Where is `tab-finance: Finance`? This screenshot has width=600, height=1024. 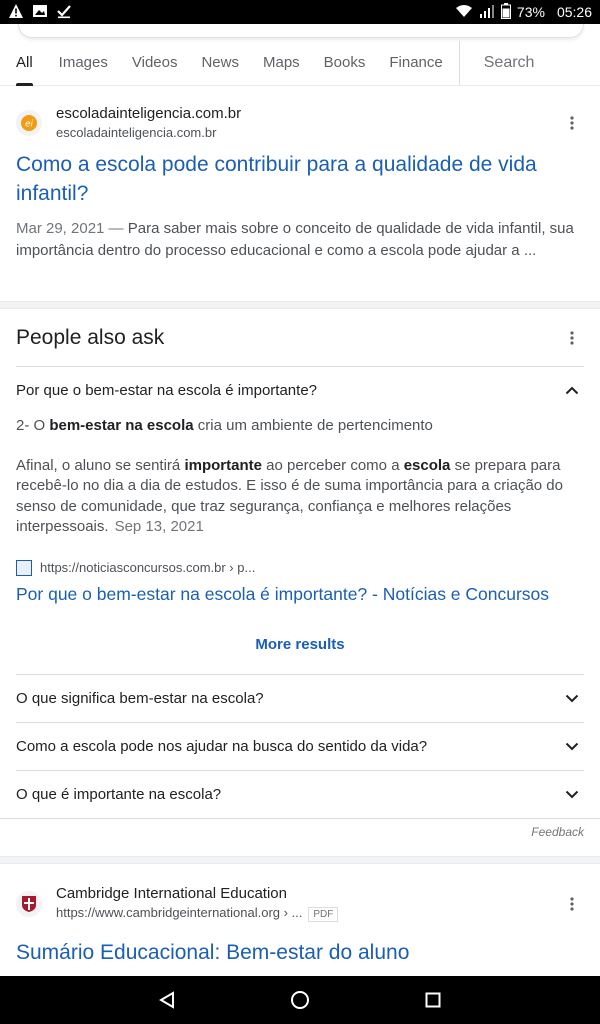 tab-finance: Finance is located at coordinates (415, 63).